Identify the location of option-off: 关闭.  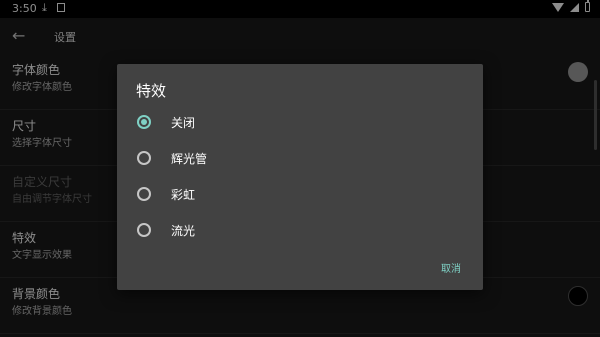
(285, 123).